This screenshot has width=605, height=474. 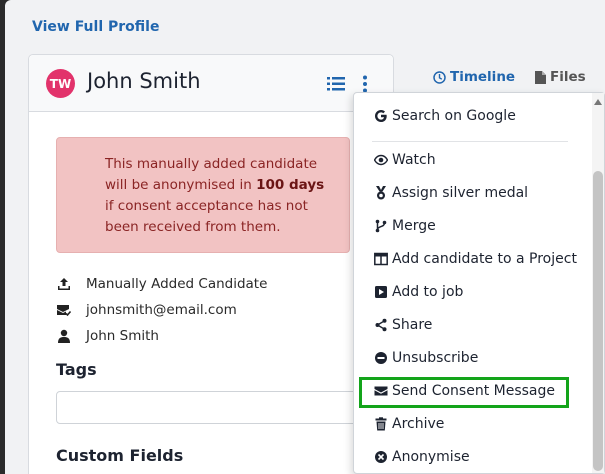 What do you see at coordinates (568, 77) in the screenshot?
I see `tab-files-label: Files` at bounding box center [568, 77].